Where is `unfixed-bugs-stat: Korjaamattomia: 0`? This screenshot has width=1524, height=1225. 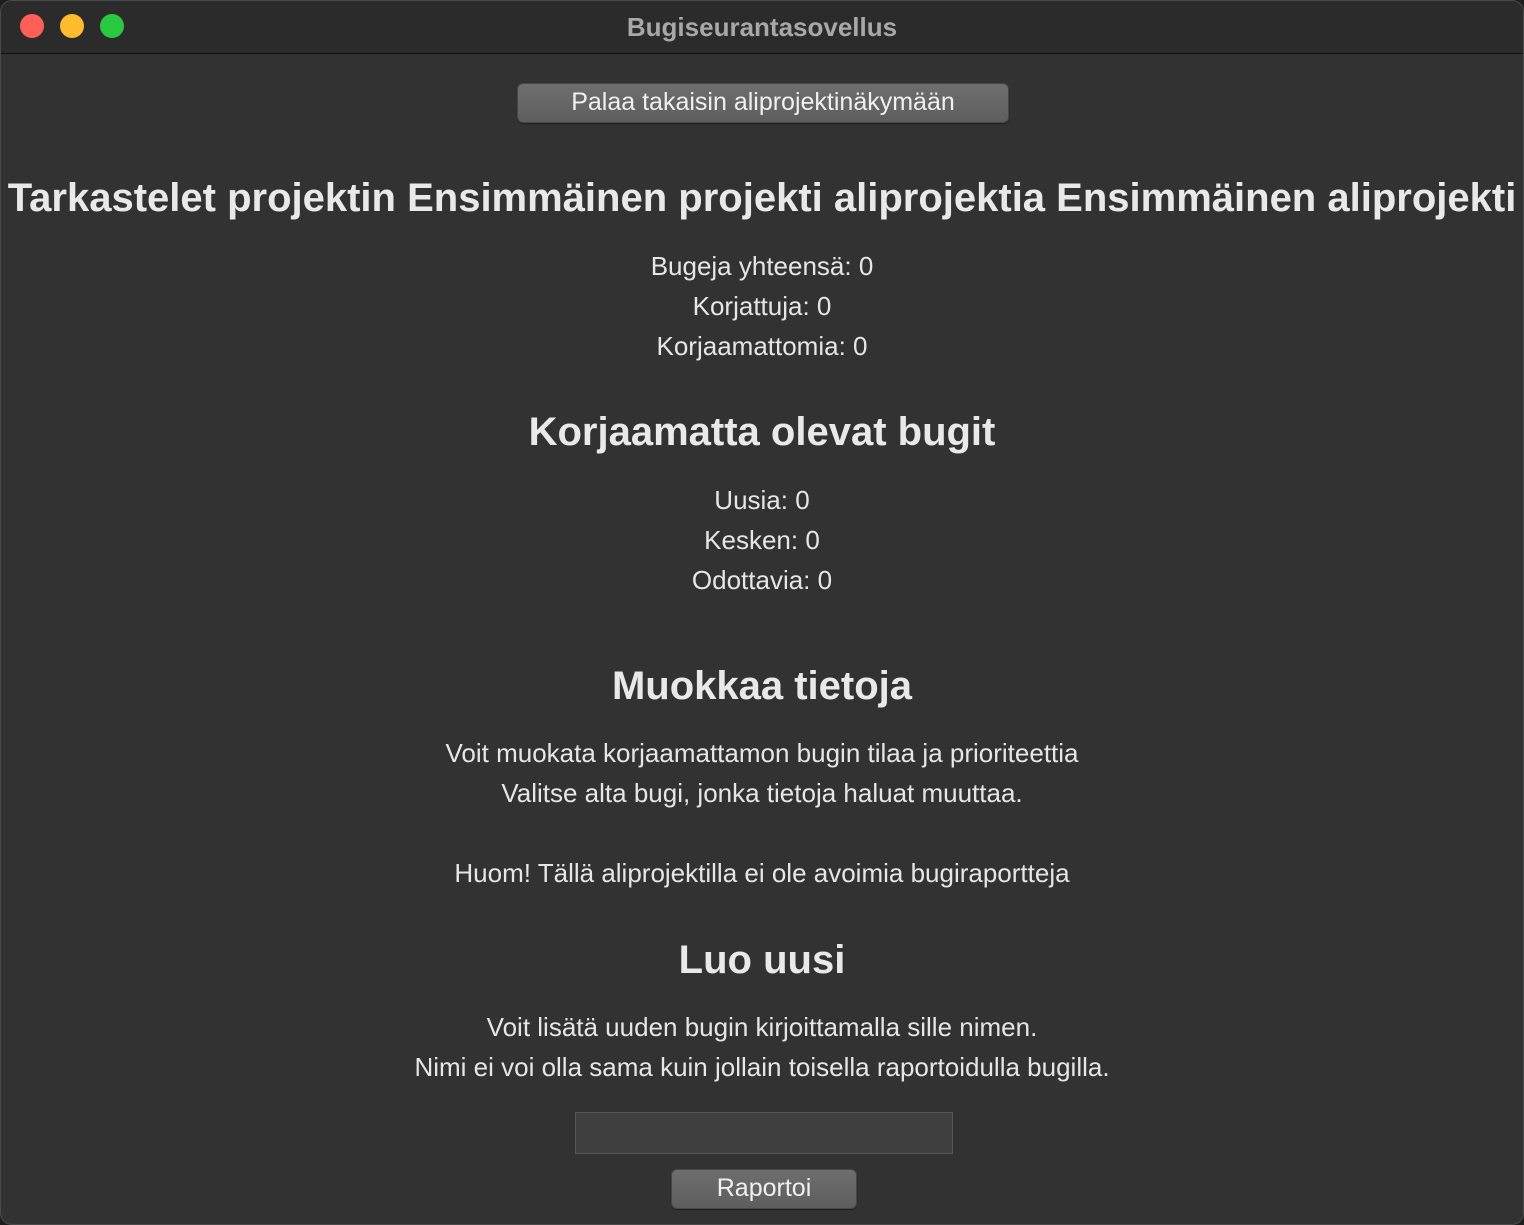 unfixed-bugs-stat: Korjaamattomia: 0 is located at coordinates (762, 346).